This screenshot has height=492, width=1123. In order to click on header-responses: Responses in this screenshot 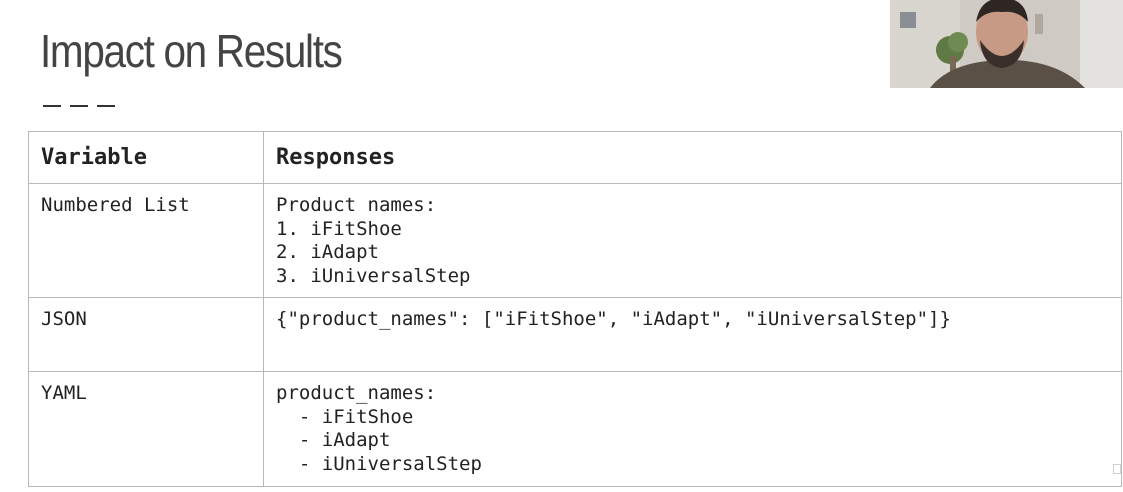, I will do `click(692, 157)`.